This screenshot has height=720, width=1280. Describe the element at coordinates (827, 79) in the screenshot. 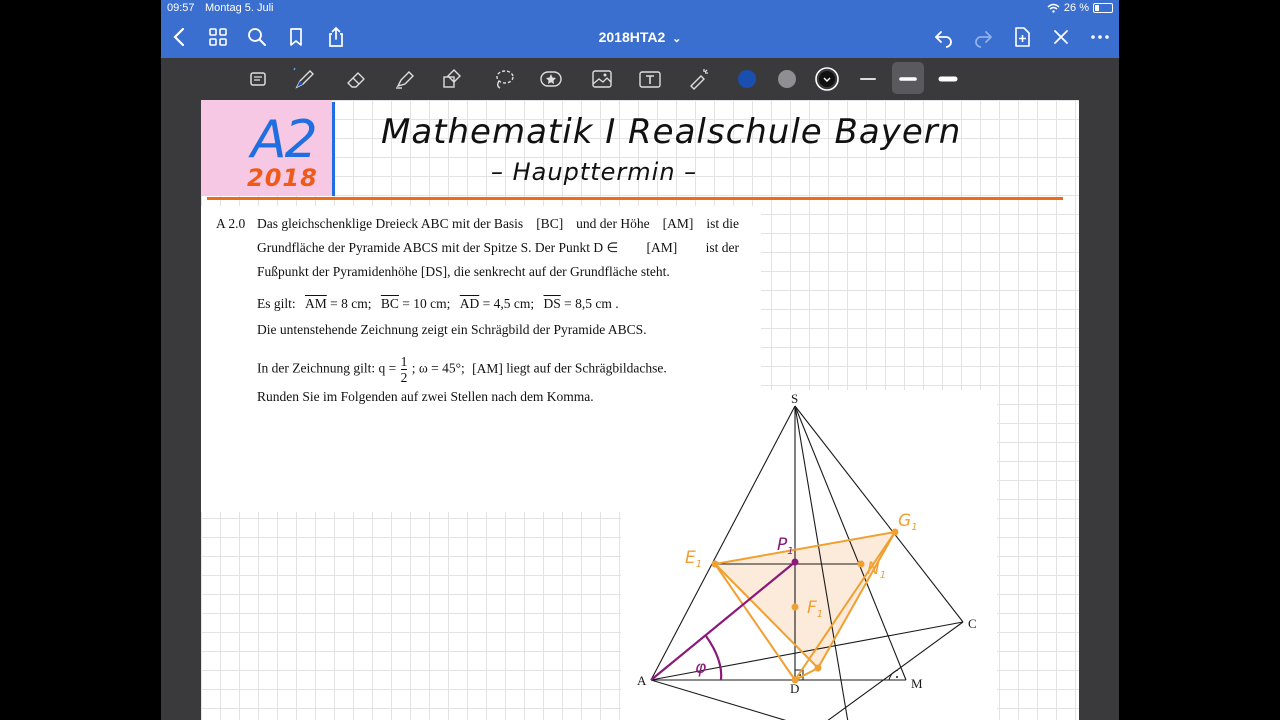

I see `color-swatch-black-selected` at that location.